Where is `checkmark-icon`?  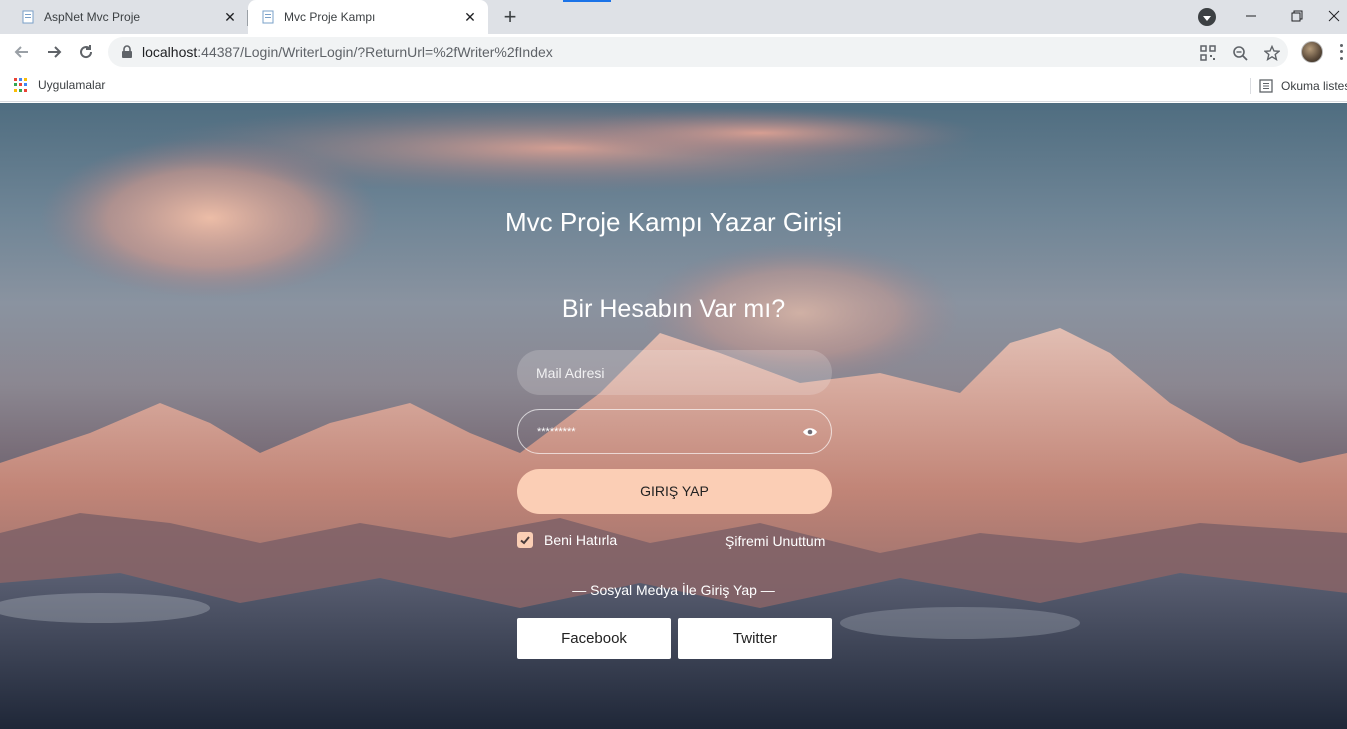 checkmark-icon is located at coordinates (525, 540).